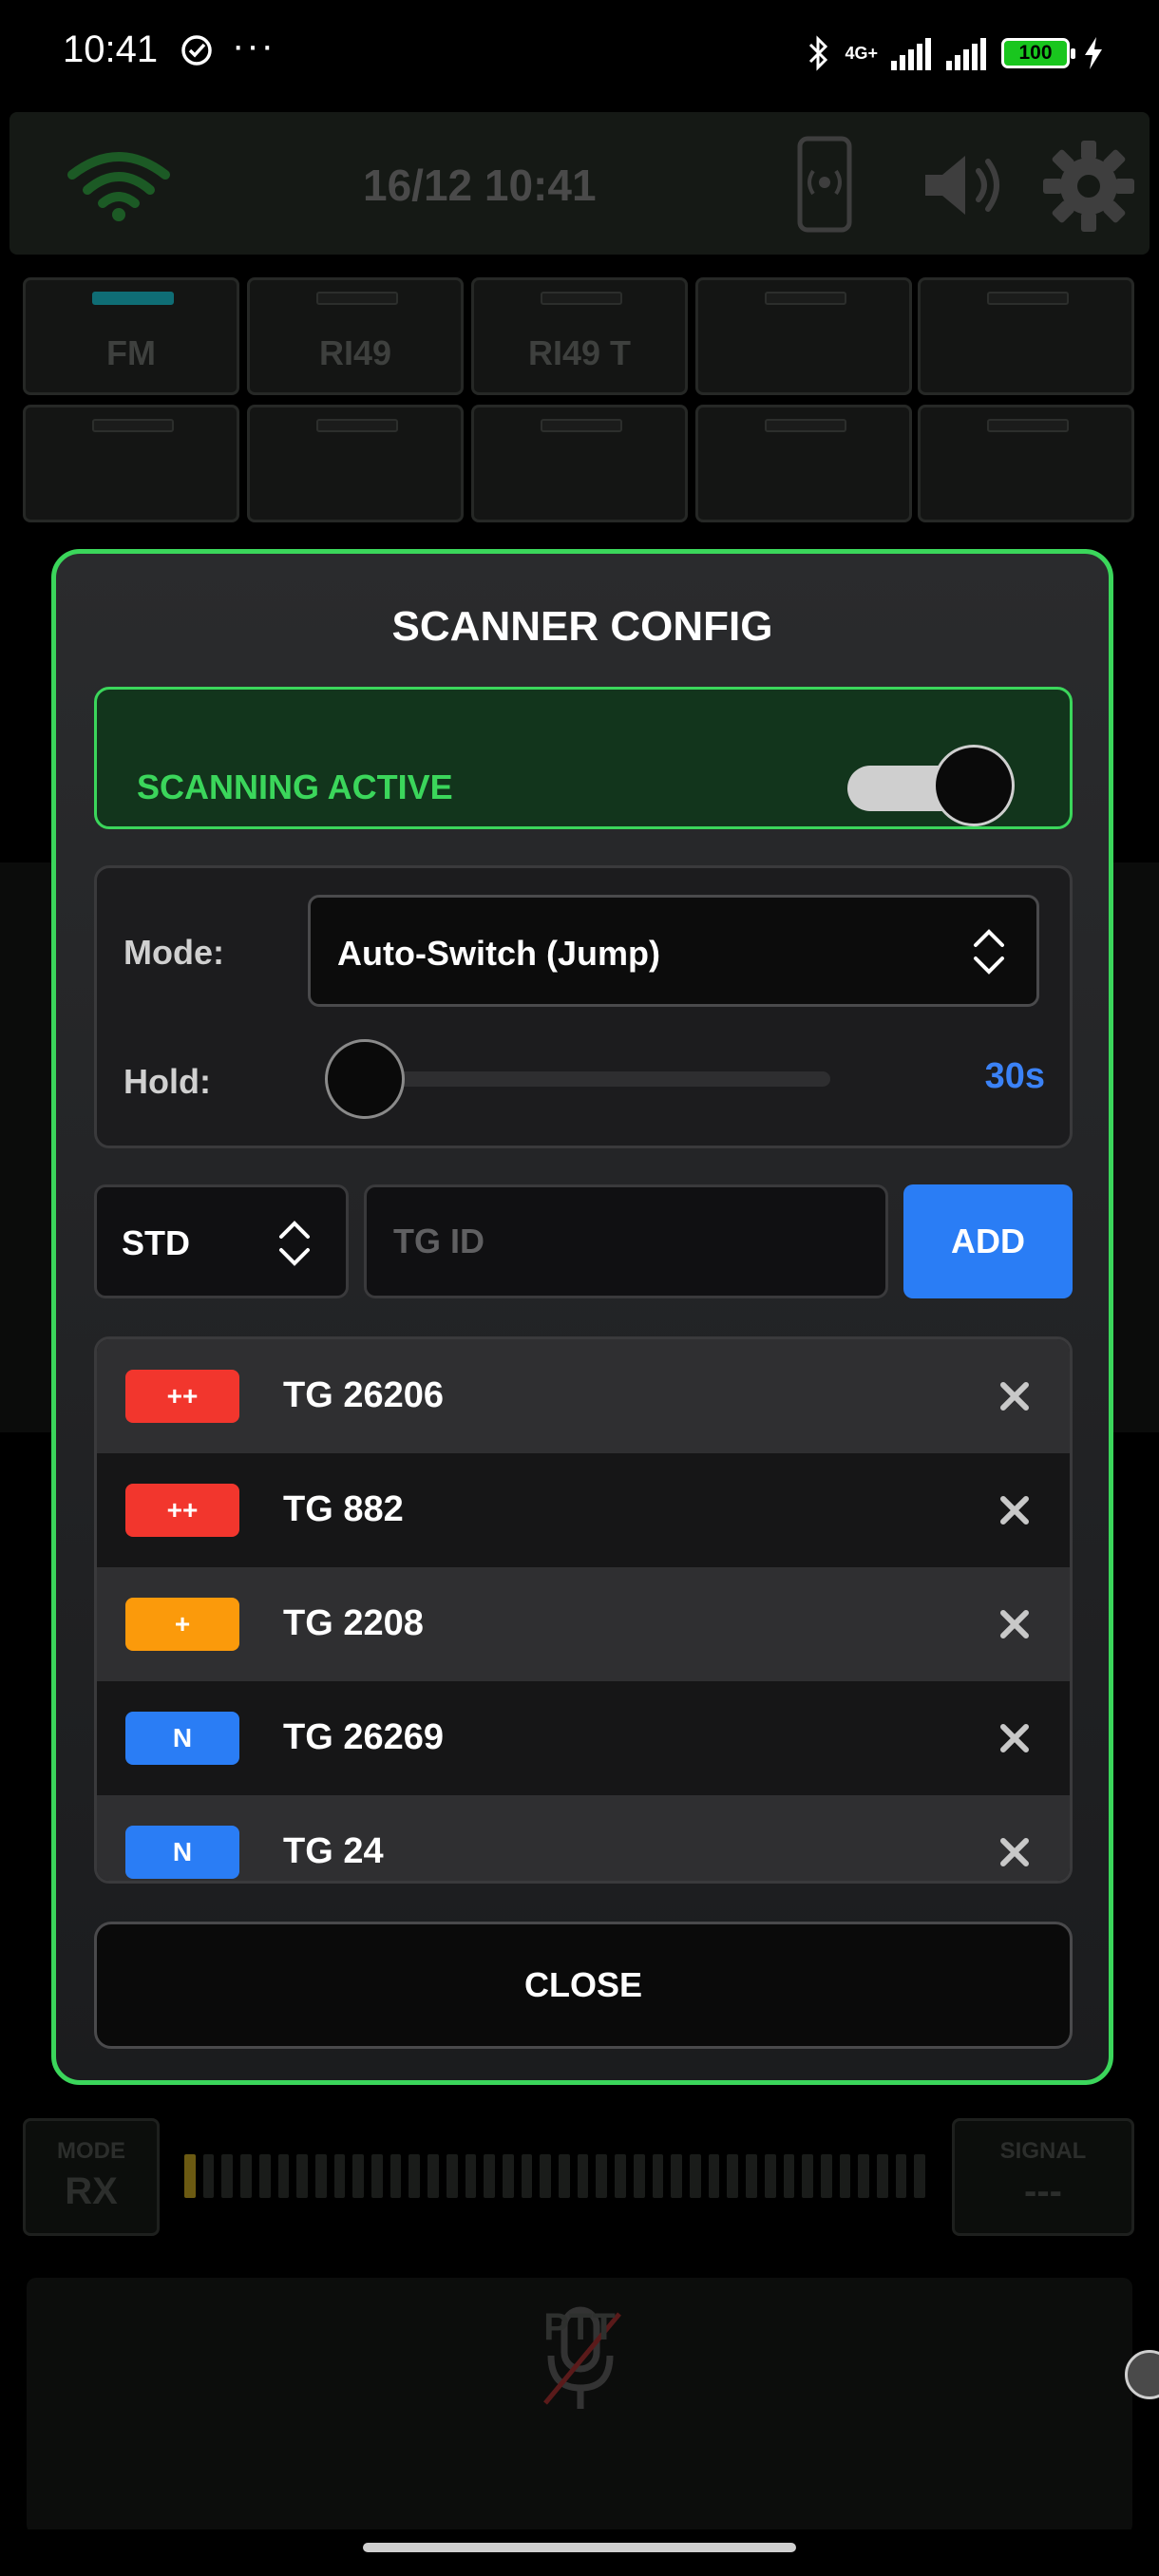  Describe the element at coordinates (365, 1079) in the screenshot. I see `hold-slider-handle` at that location.